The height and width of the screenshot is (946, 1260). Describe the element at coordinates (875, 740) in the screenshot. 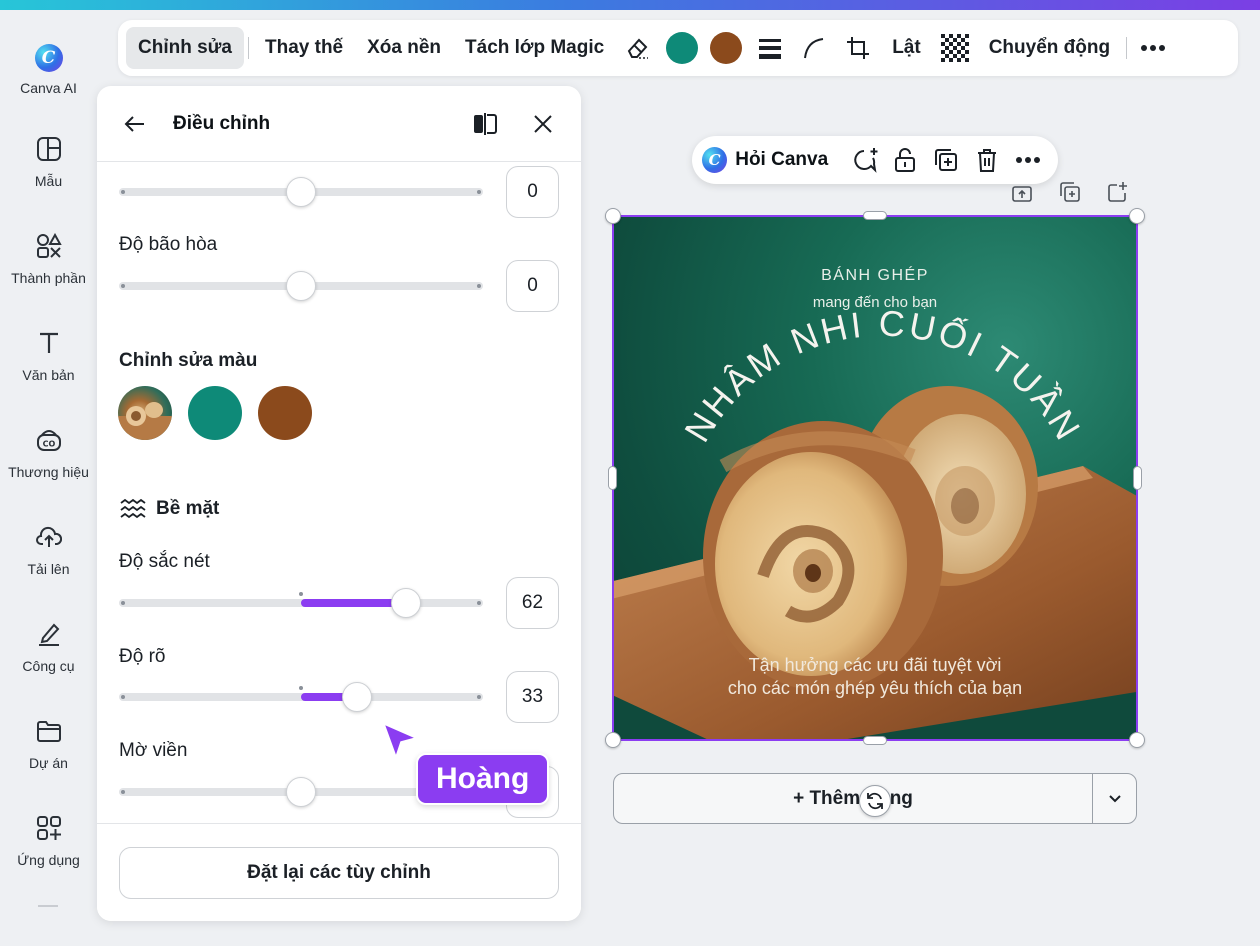

I see `resize-handle-bottom` at that location.